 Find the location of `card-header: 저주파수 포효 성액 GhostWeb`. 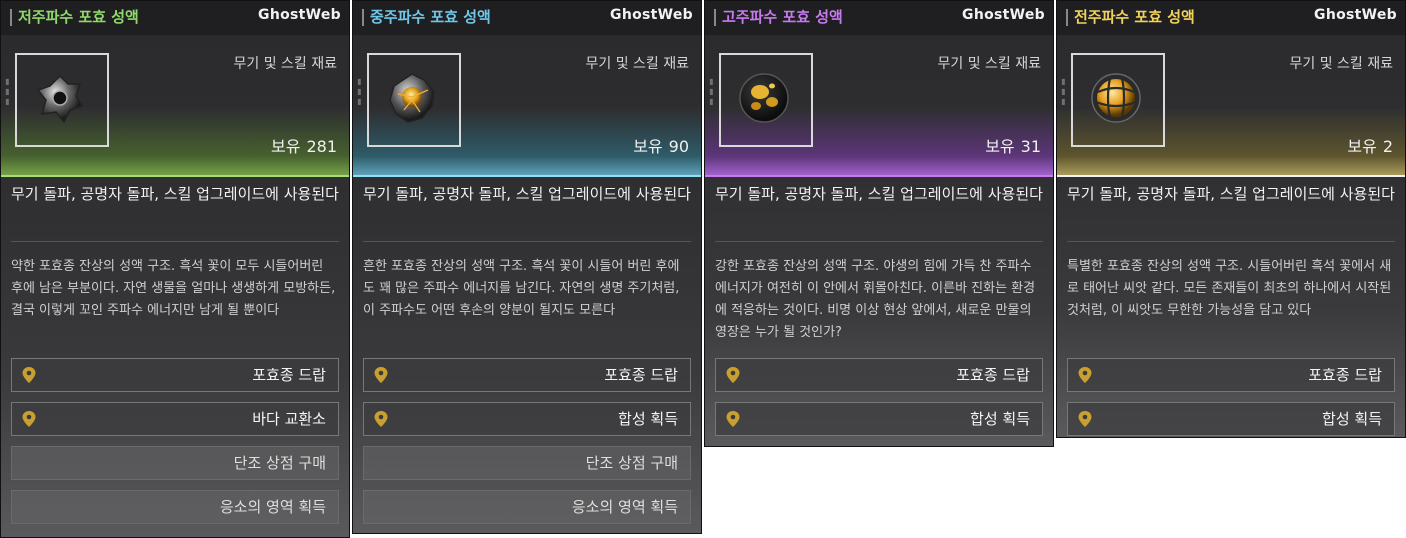

card-header: 저주파수 포효 성액 GhostWeb is located at coordinates (175, 18).